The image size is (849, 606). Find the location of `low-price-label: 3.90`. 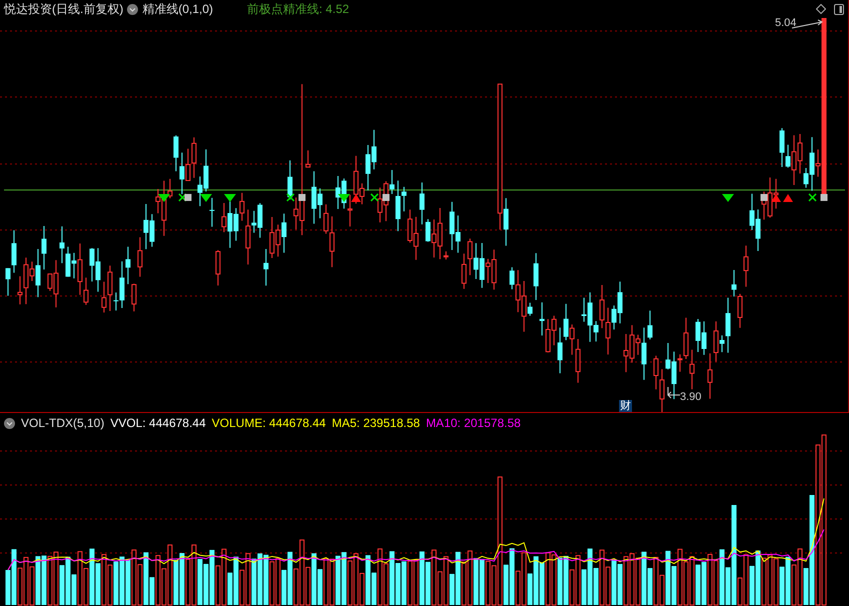

low-price-label: 3.90 is located at coordinates (691, 397).